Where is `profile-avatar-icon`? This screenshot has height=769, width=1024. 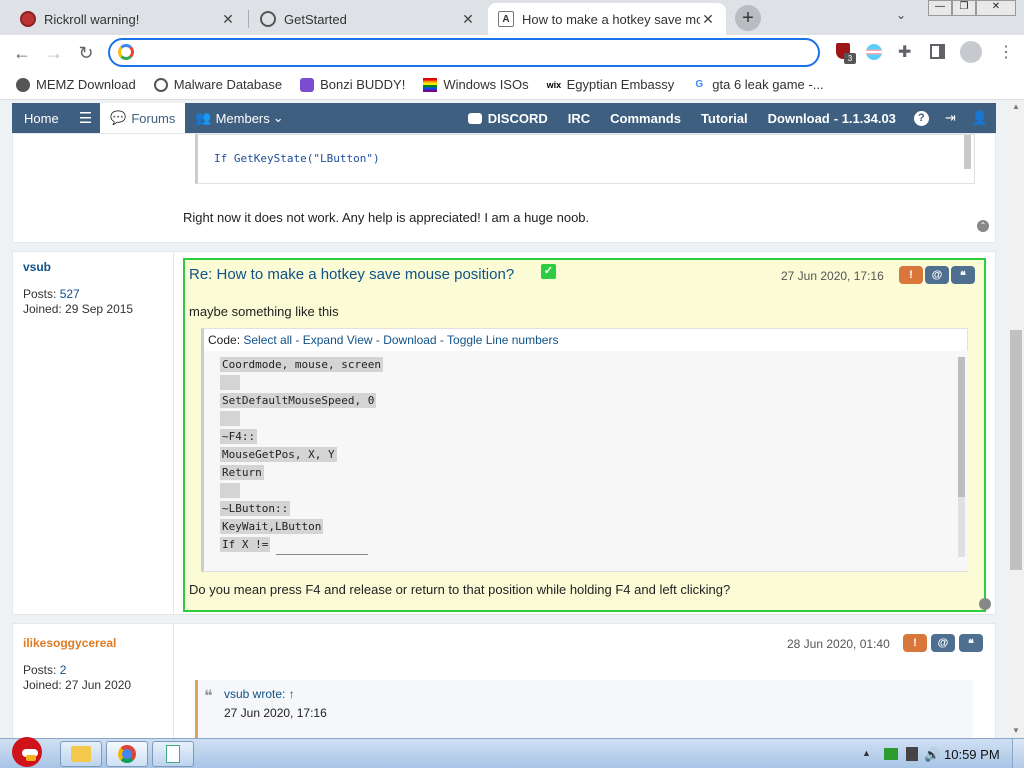 profile-avatar-icon is located at coordinates (971, 52).